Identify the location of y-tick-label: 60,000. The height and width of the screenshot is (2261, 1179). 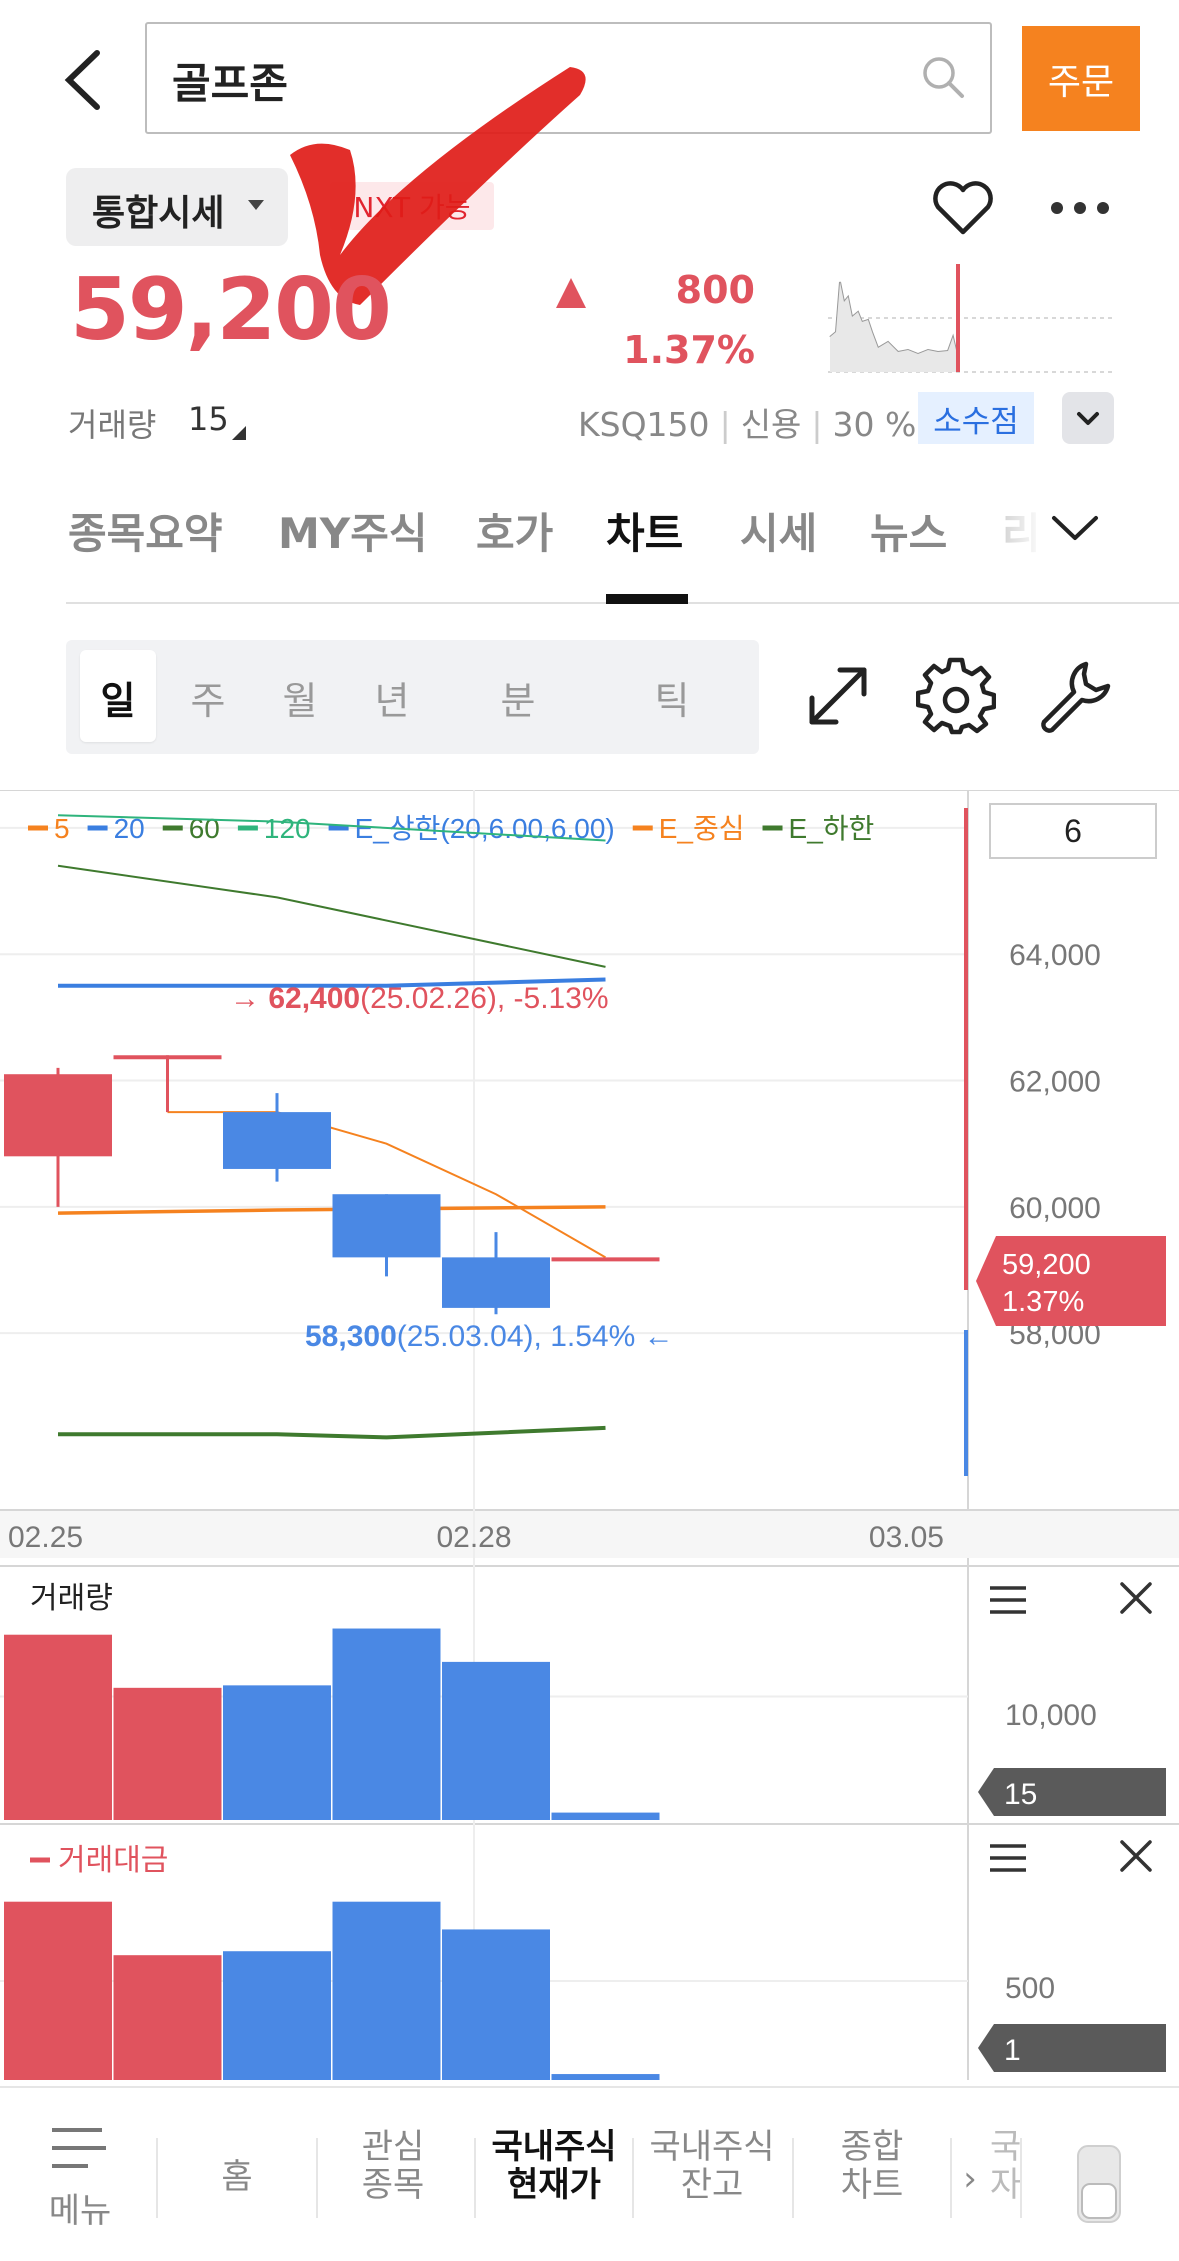
(1055, 1208).